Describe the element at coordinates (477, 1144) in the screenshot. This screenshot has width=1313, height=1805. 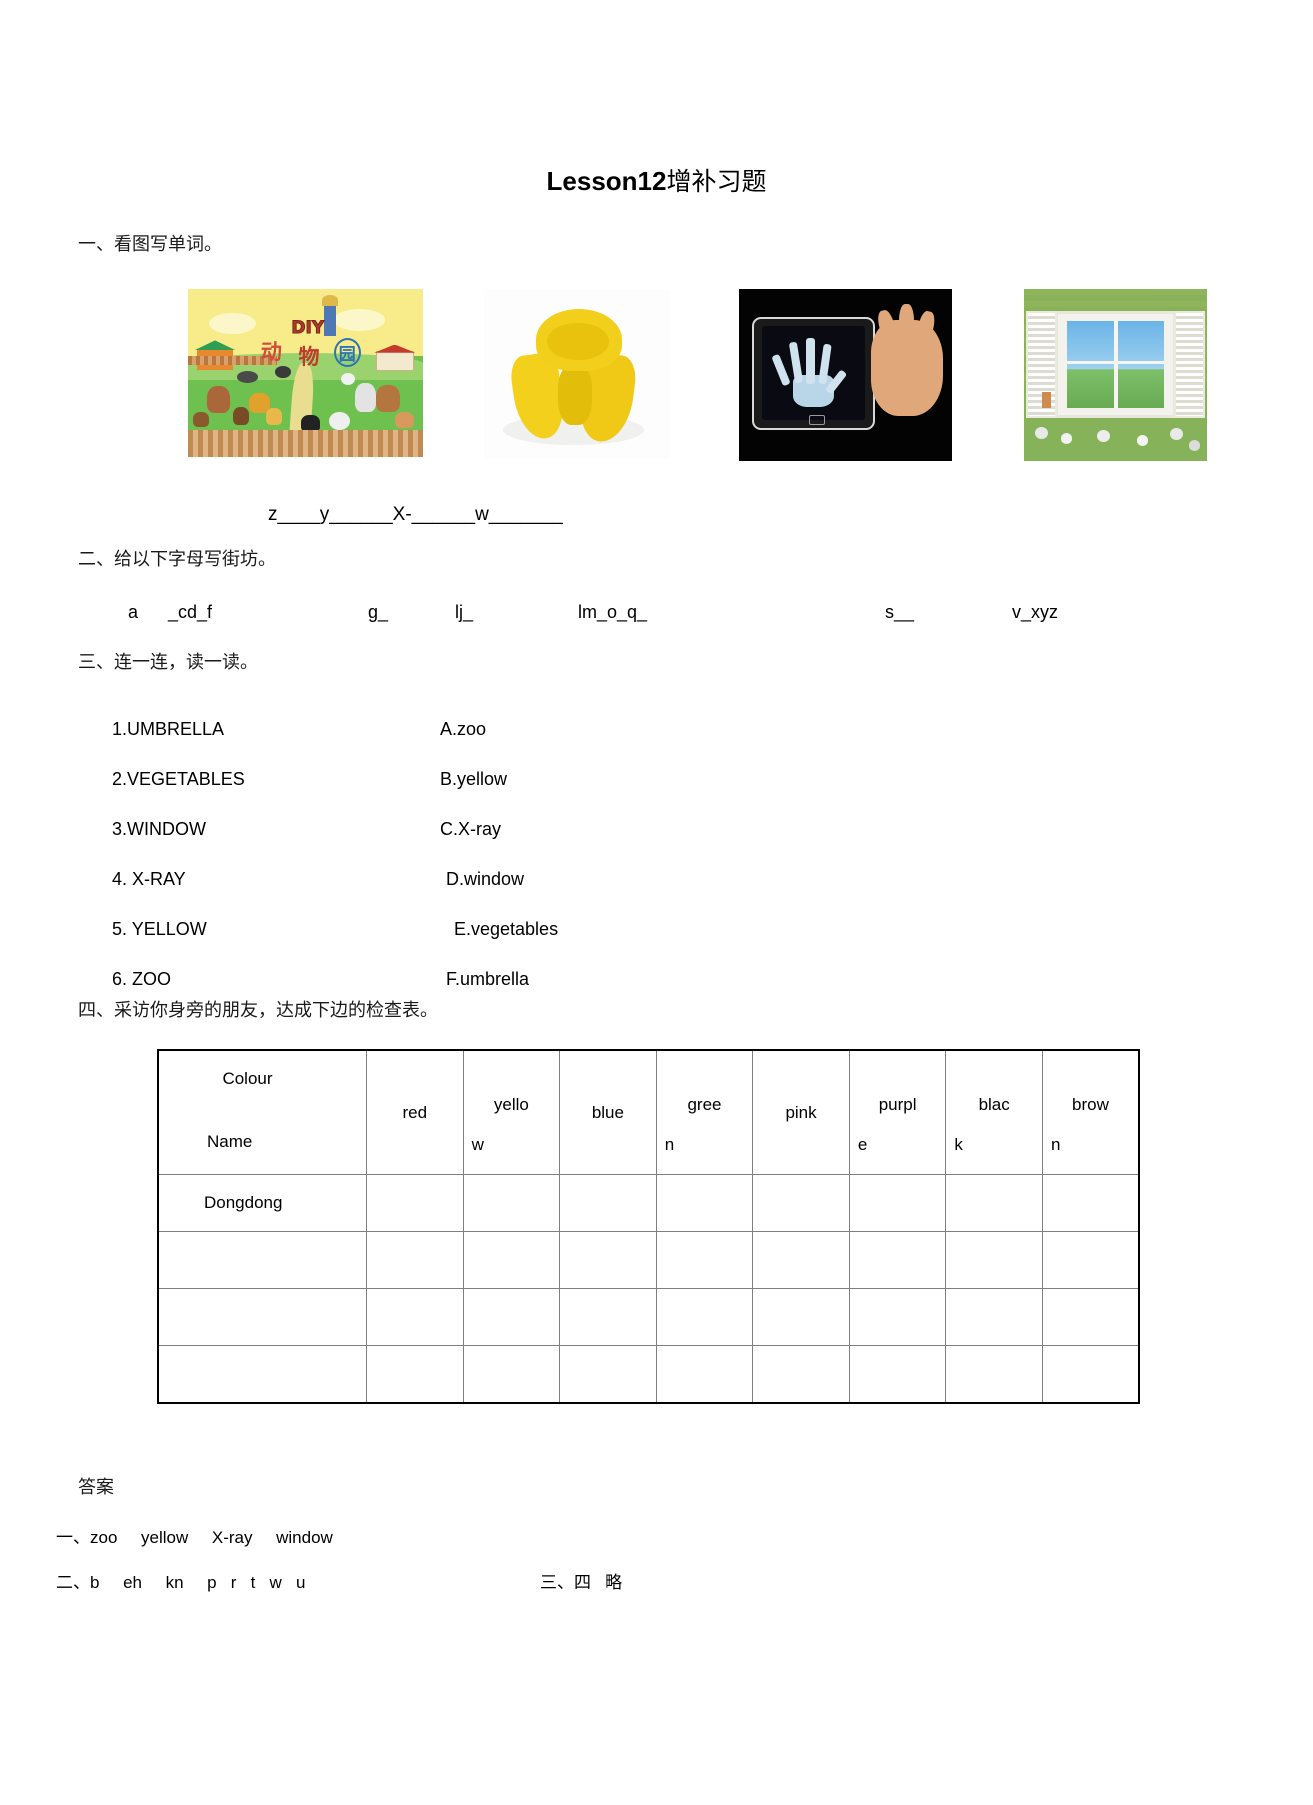
I see `header-text-line2: w` at that location.